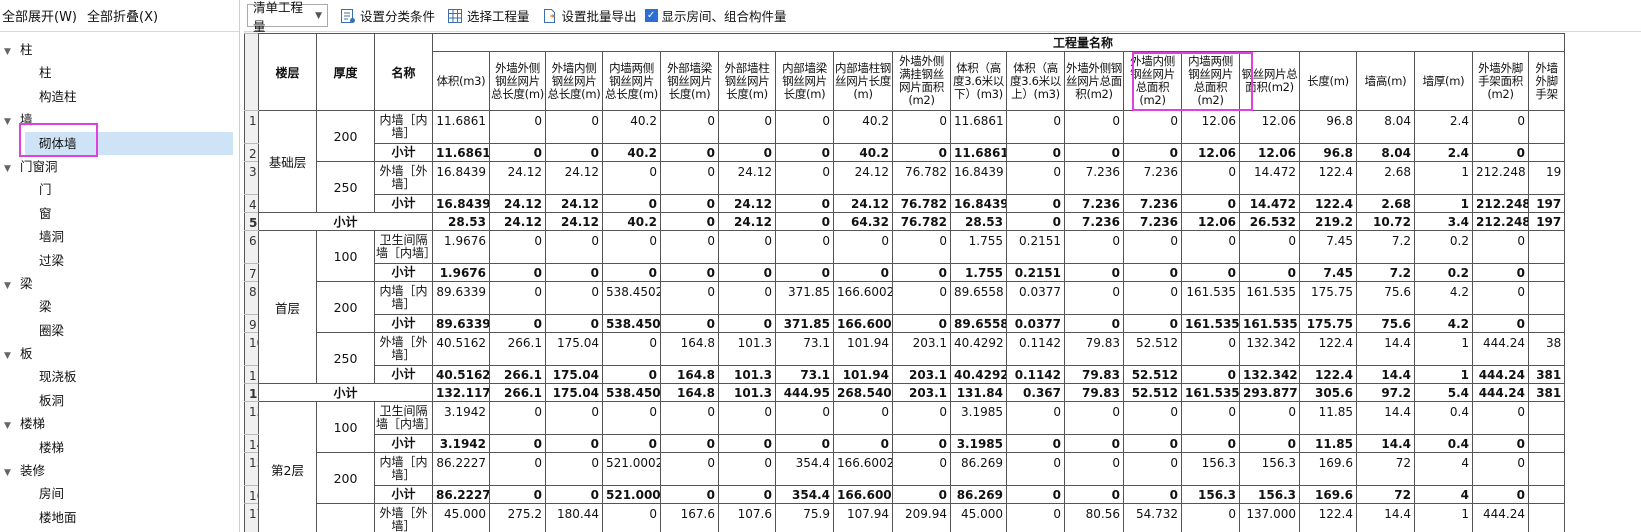 Image resolution: width=1641 pixels, height=532 pixels. Describe the element at coordinates (1385, 392) in the screenshot. I see `qty-cell: 97.2` at that location.